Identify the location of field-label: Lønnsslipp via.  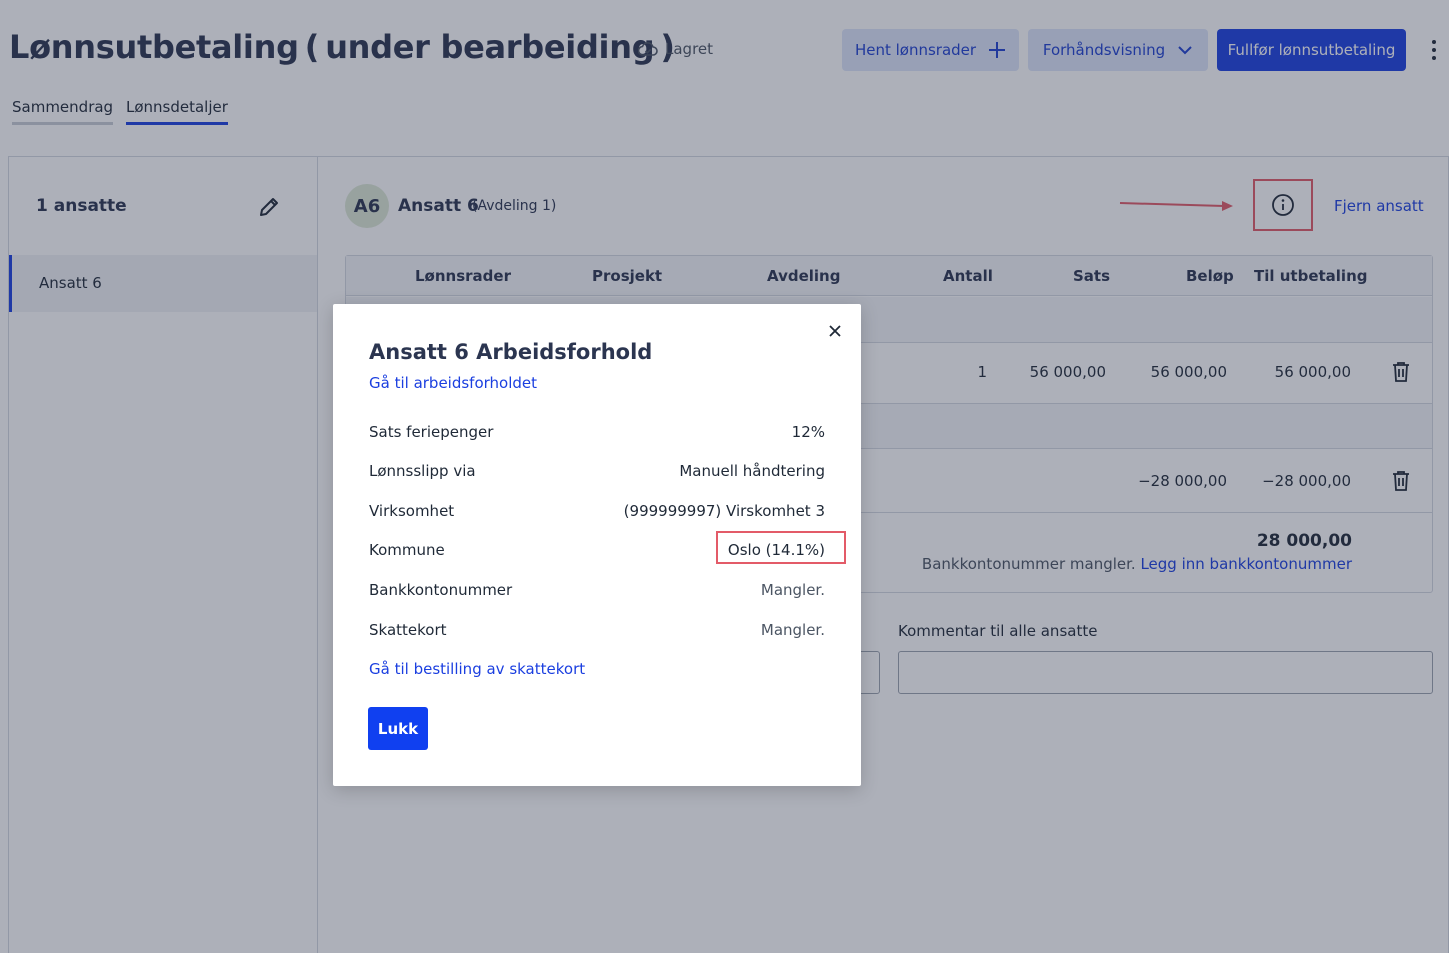
(422, 471).